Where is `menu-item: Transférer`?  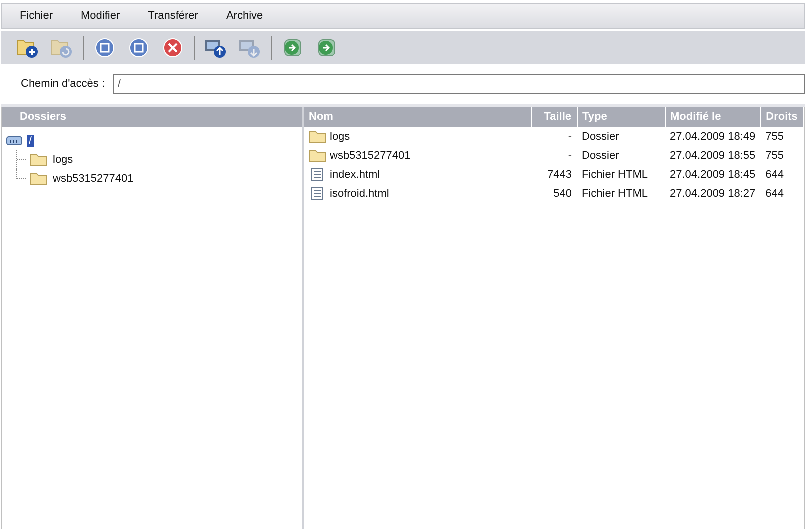
menu-item: Transférer is located at coordinates (173, 16).